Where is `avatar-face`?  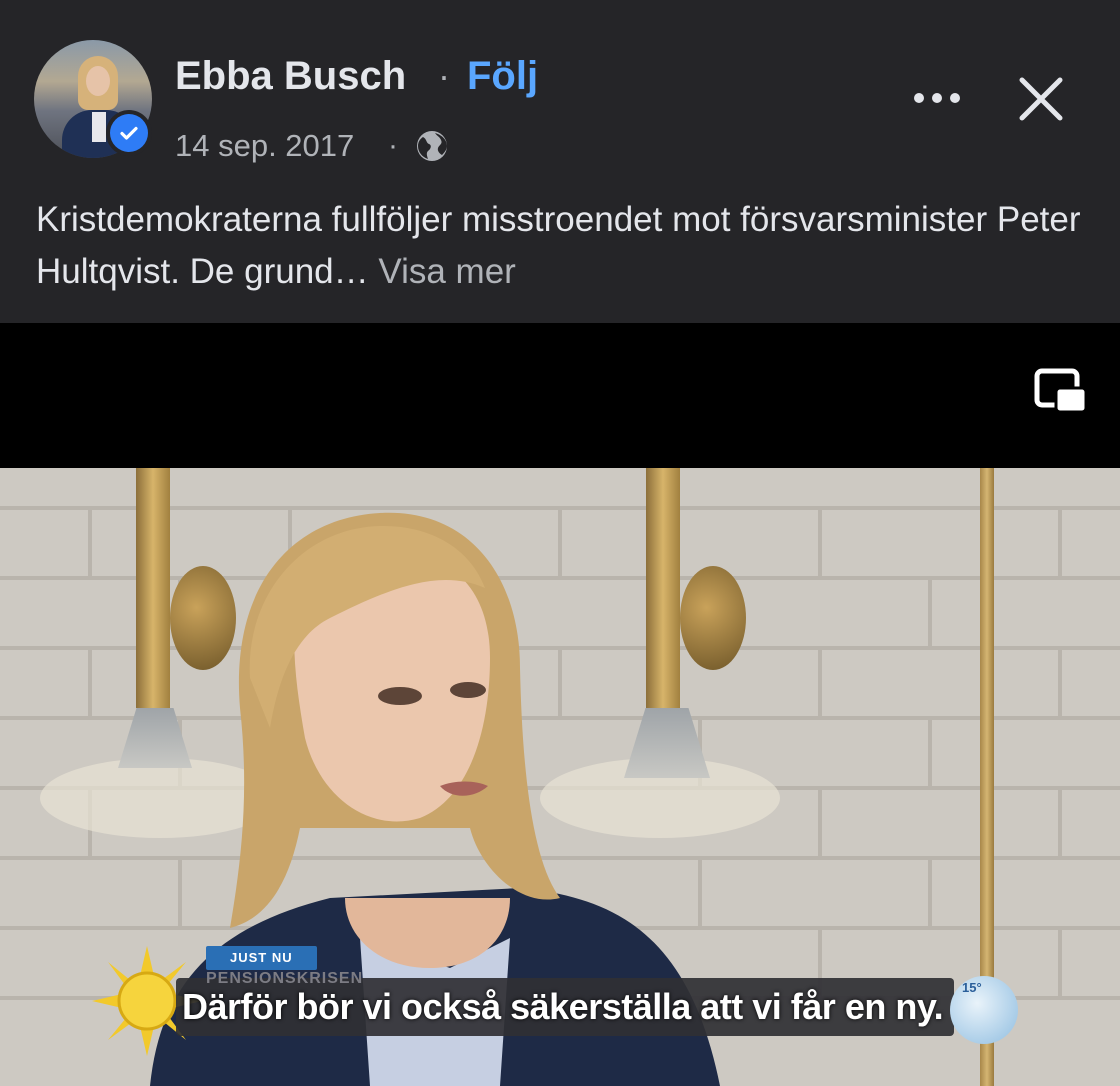 avatar-face is located at coordinates (98, 81).